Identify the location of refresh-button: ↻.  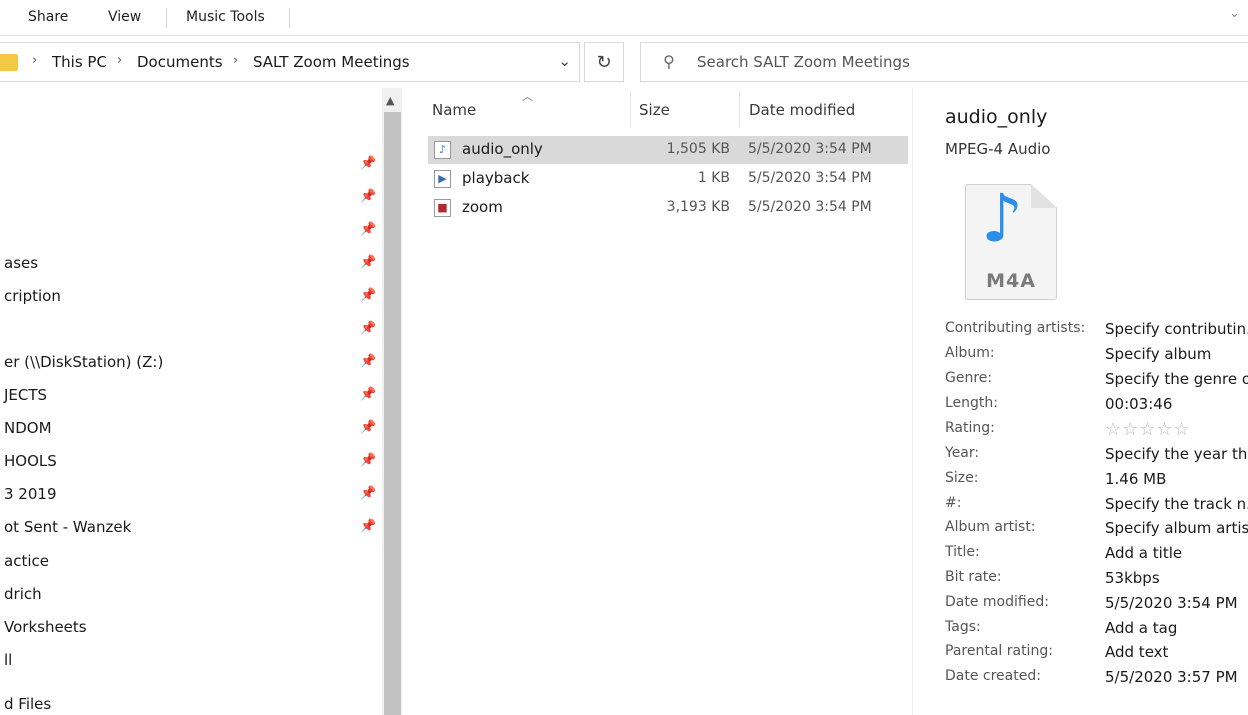
(604, 62).